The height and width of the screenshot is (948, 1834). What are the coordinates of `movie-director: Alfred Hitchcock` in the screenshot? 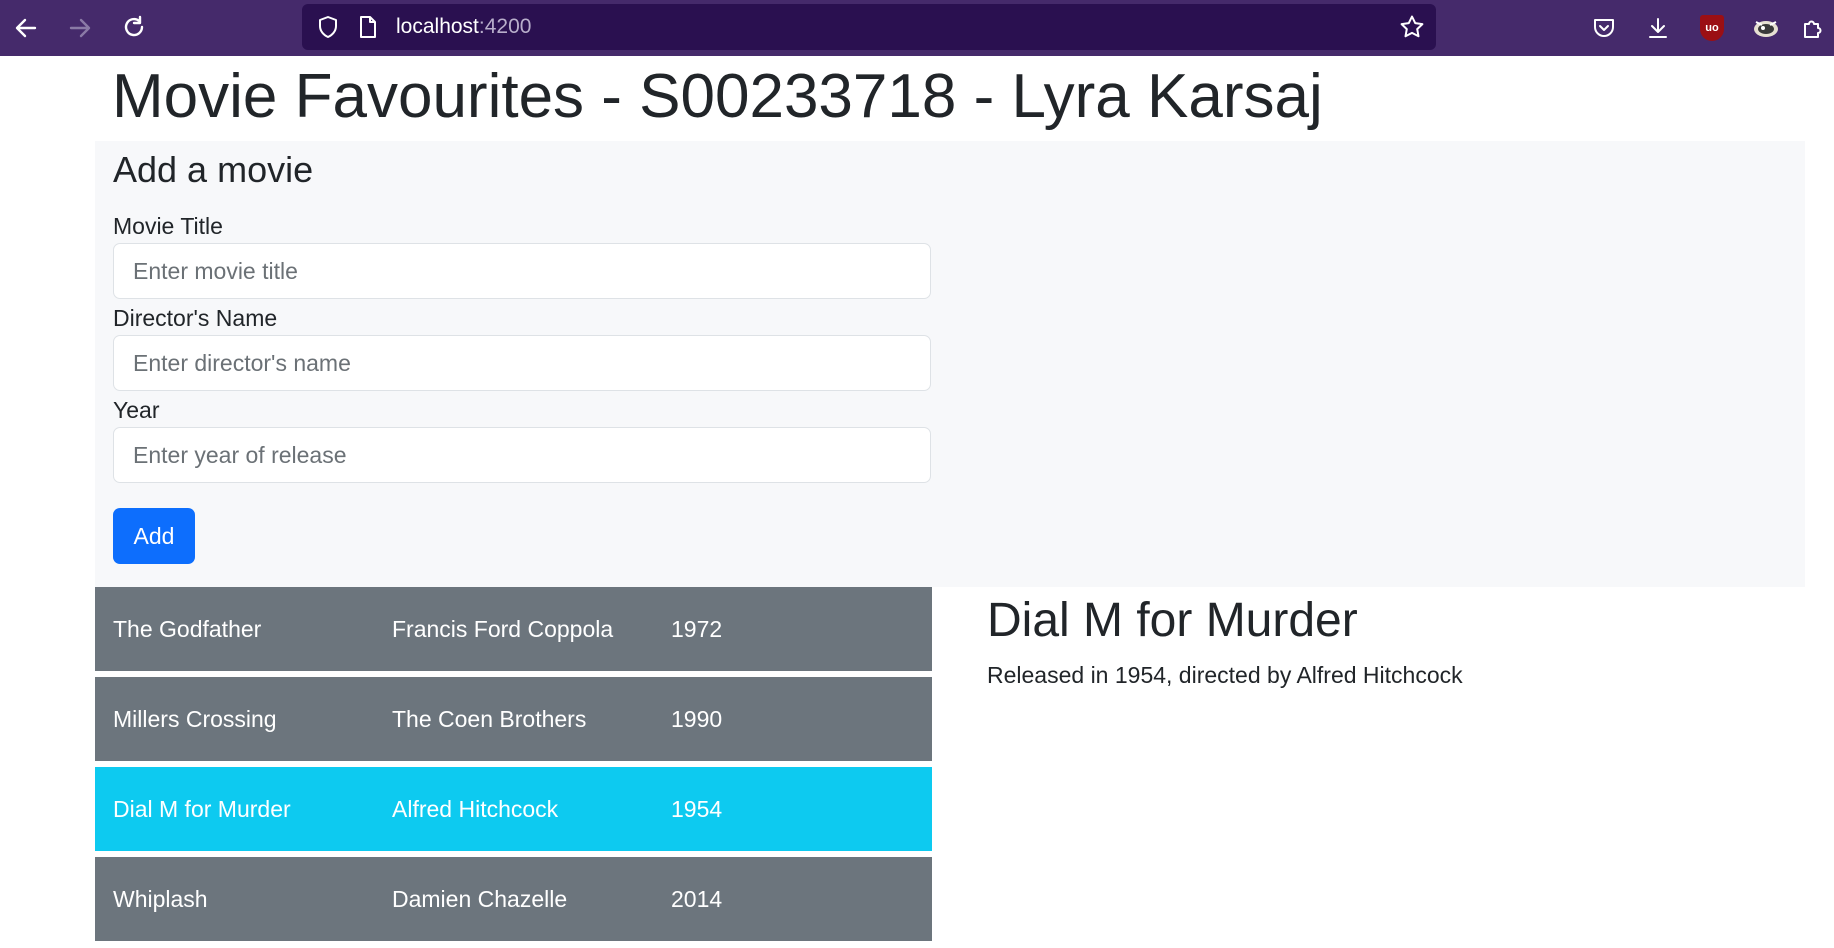 It's located at (475, 809).